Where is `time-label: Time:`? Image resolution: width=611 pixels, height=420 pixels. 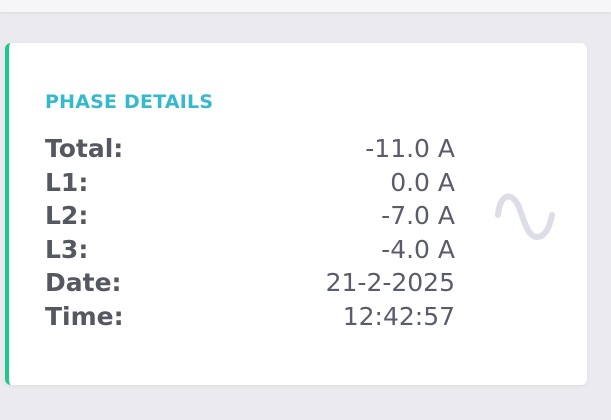
time-label: Time: is located at coordinates (84, 316).